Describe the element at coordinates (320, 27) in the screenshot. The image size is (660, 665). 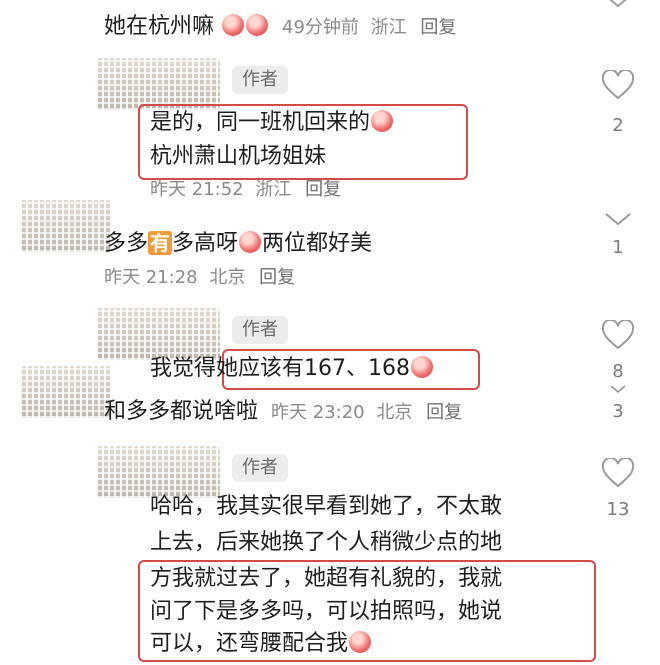
I see `comment-time: 49分钟前` at that location.